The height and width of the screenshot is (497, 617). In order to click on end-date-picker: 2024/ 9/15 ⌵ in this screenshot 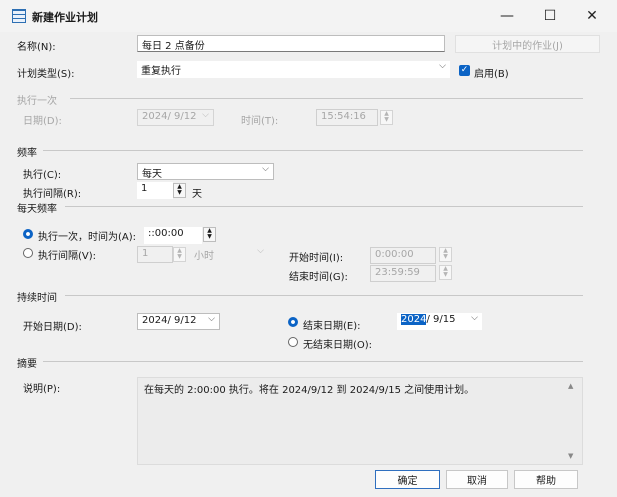, I will do `click(439, 321)`.